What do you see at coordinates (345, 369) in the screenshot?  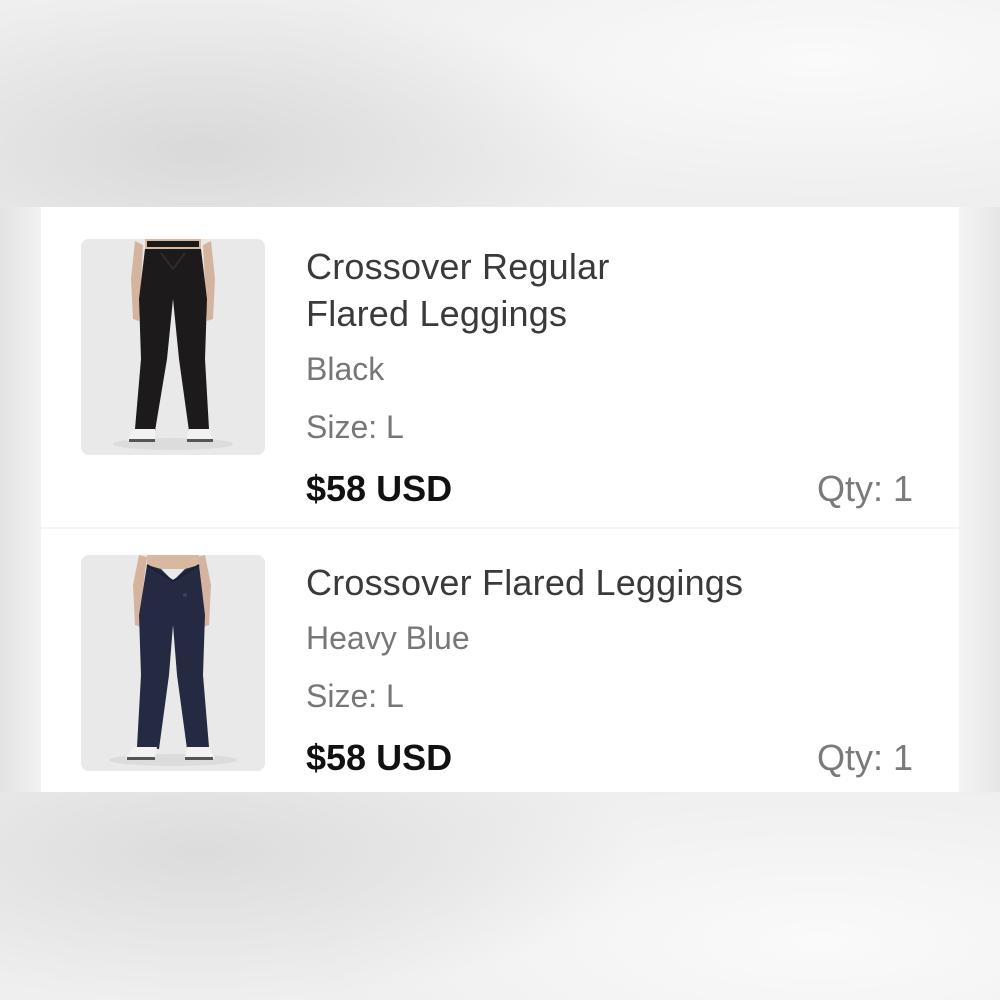 I see `product-color: Black` at bounding box center [345, 369].